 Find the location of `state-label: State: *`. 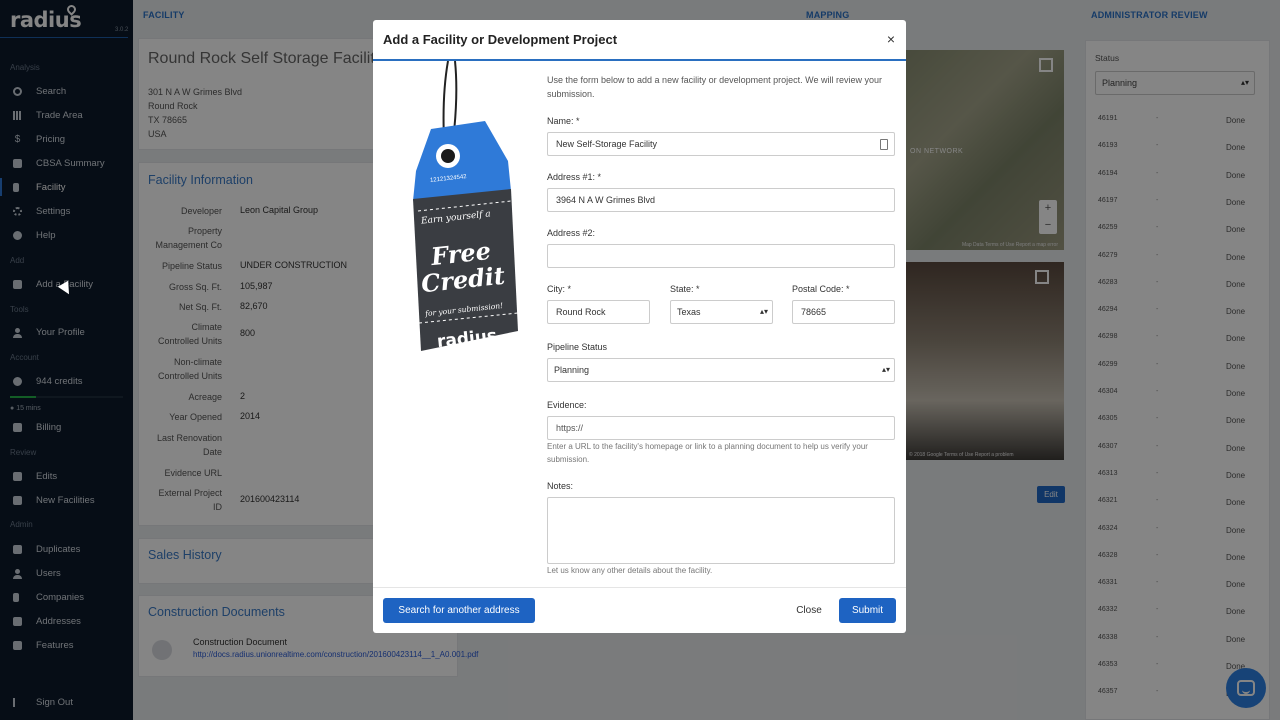

state-label: State: * is located at coordinates (685, 289).